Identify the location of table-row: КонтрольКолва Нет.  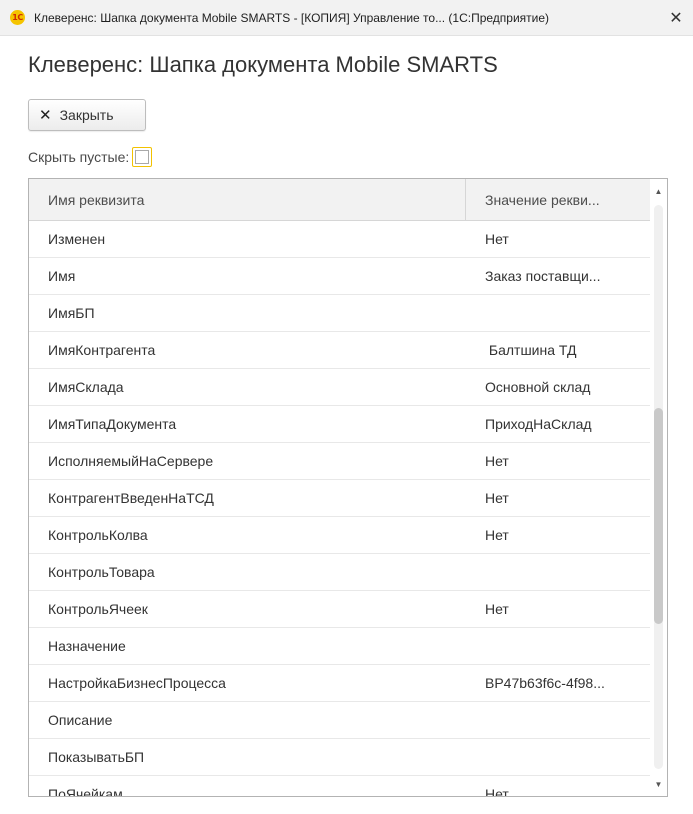
(340, 535).